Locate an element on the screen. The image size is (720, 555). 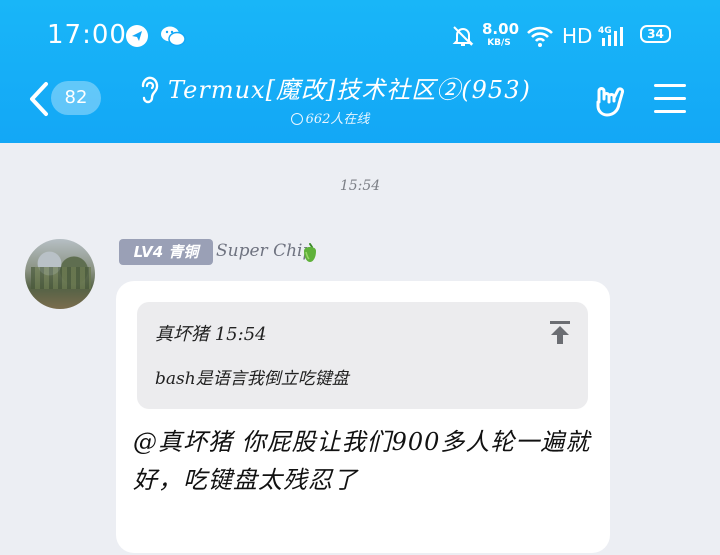
gesture-hand-button is located at coordinates (609, 100).